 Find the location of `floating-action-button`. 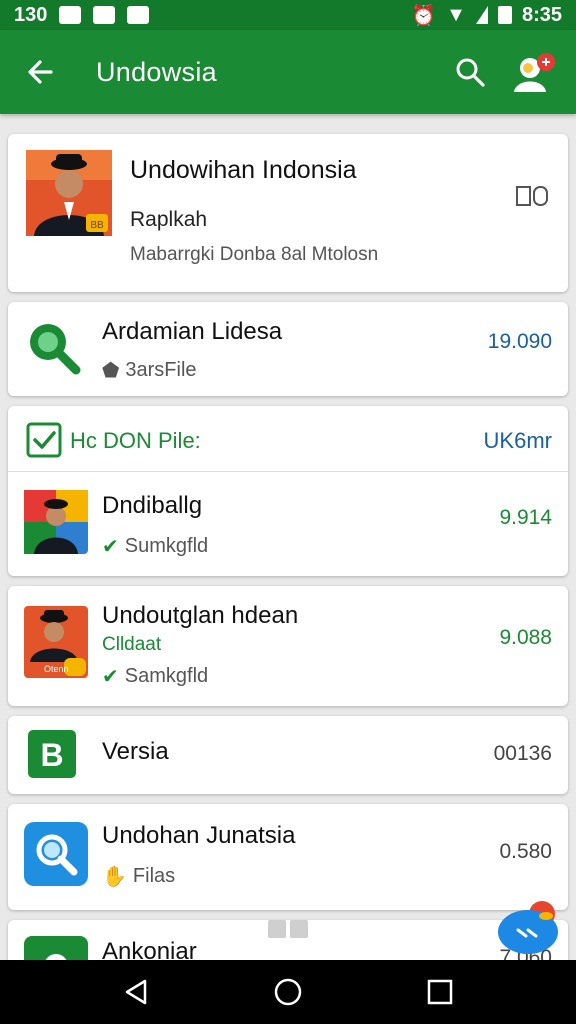

floating-action-button is located at coordinates (530, 928).